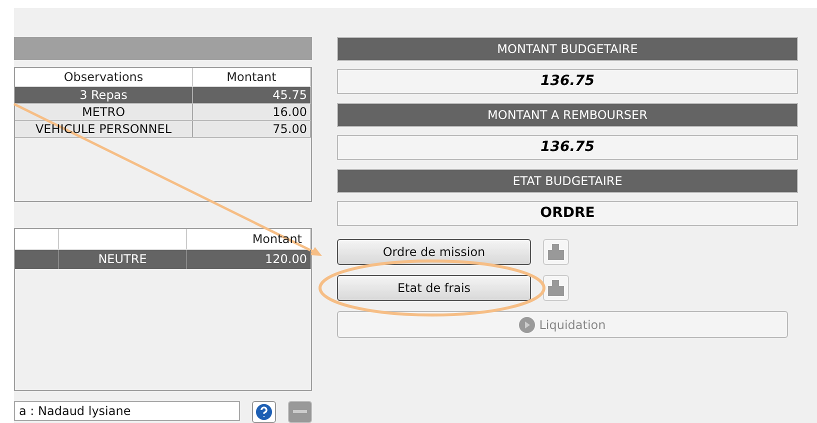 The image size is (817, 423). I want to click on help-button, so click(264, 412).